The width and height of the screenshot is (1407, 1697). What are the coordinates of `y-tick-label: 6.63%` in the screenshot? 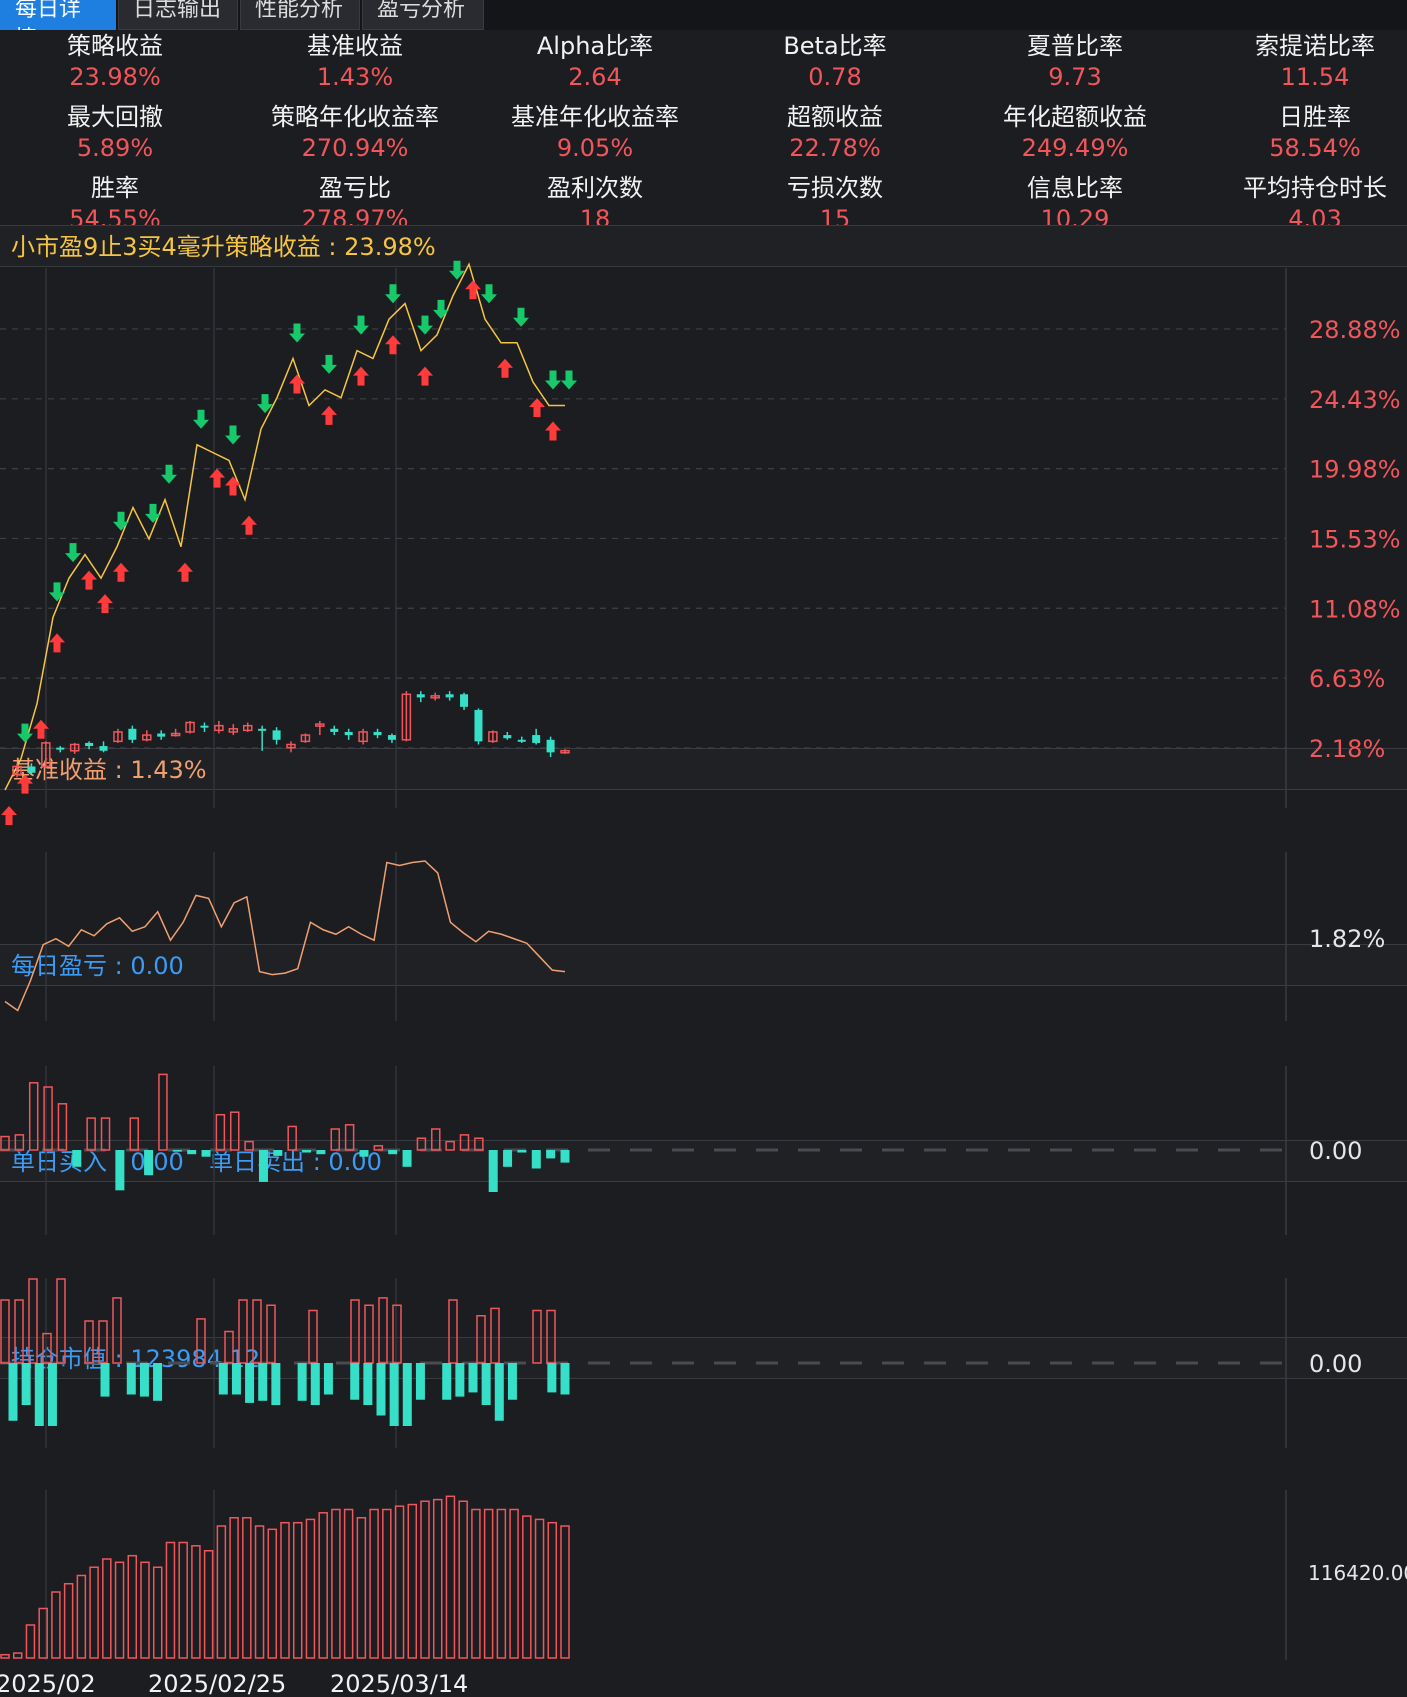 It's located at (1347, 679).